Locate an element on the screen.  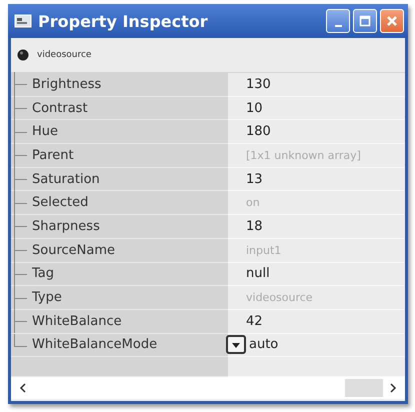
property-name: SourceName is located at coordinates (74, 250).